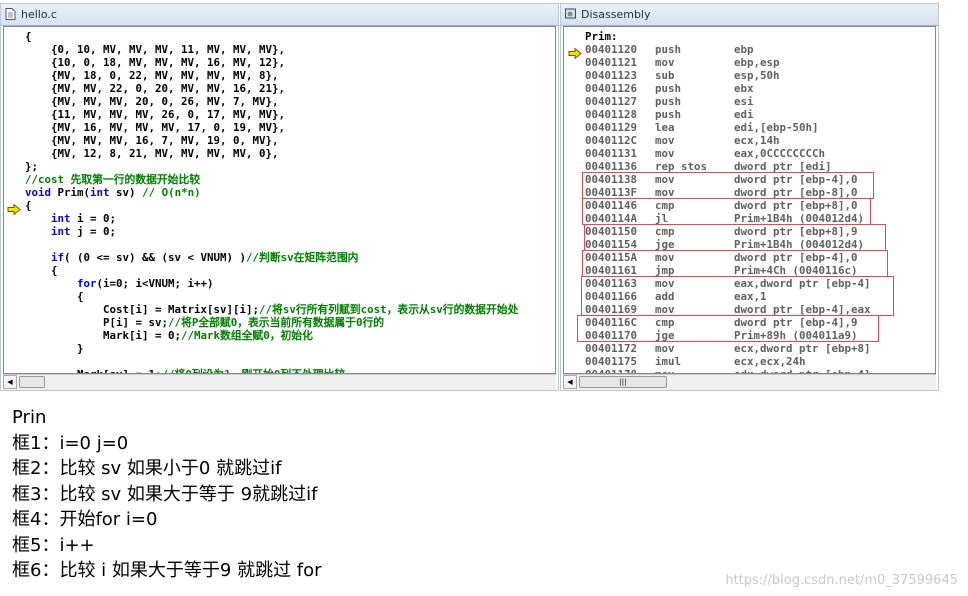  I want to click on source-titlebar: hello.c, so click(279, 15).